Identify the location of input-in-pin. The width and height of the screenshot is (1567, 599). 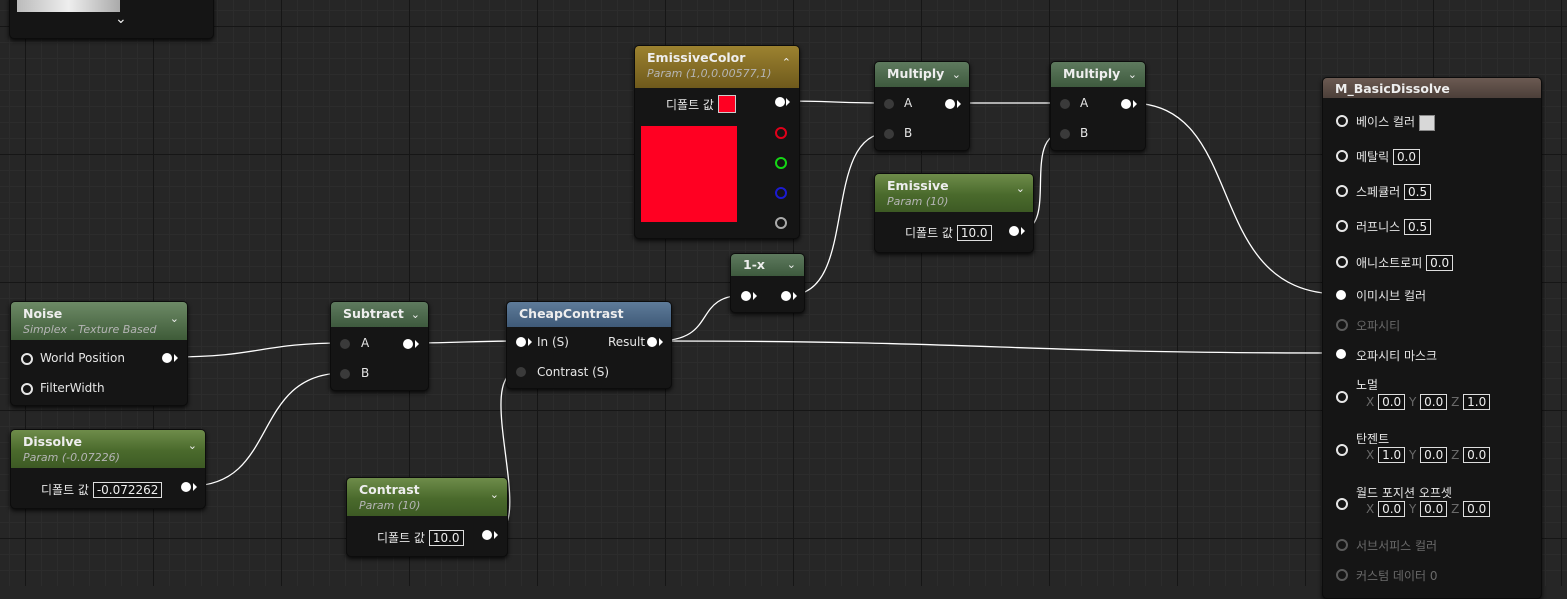
(521, 342).